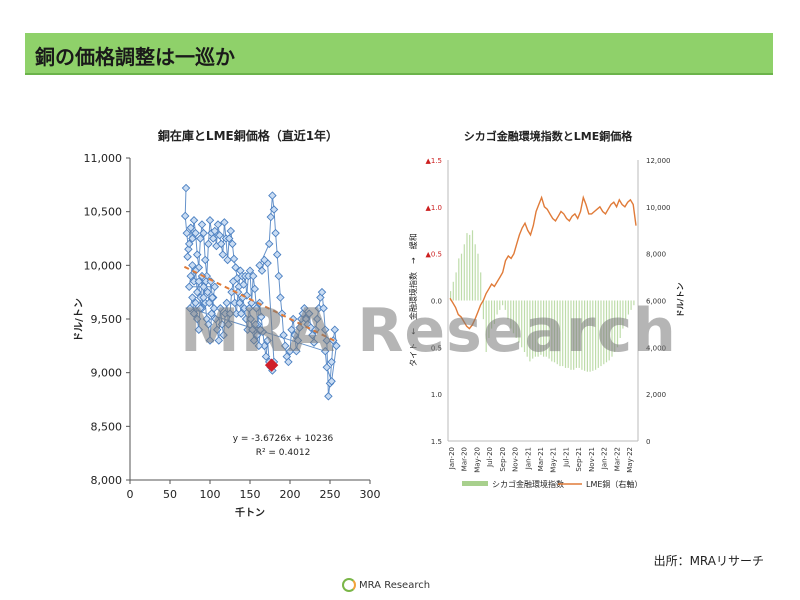  I want to click on x-tick-label: Nov-20, so click(516, 459).